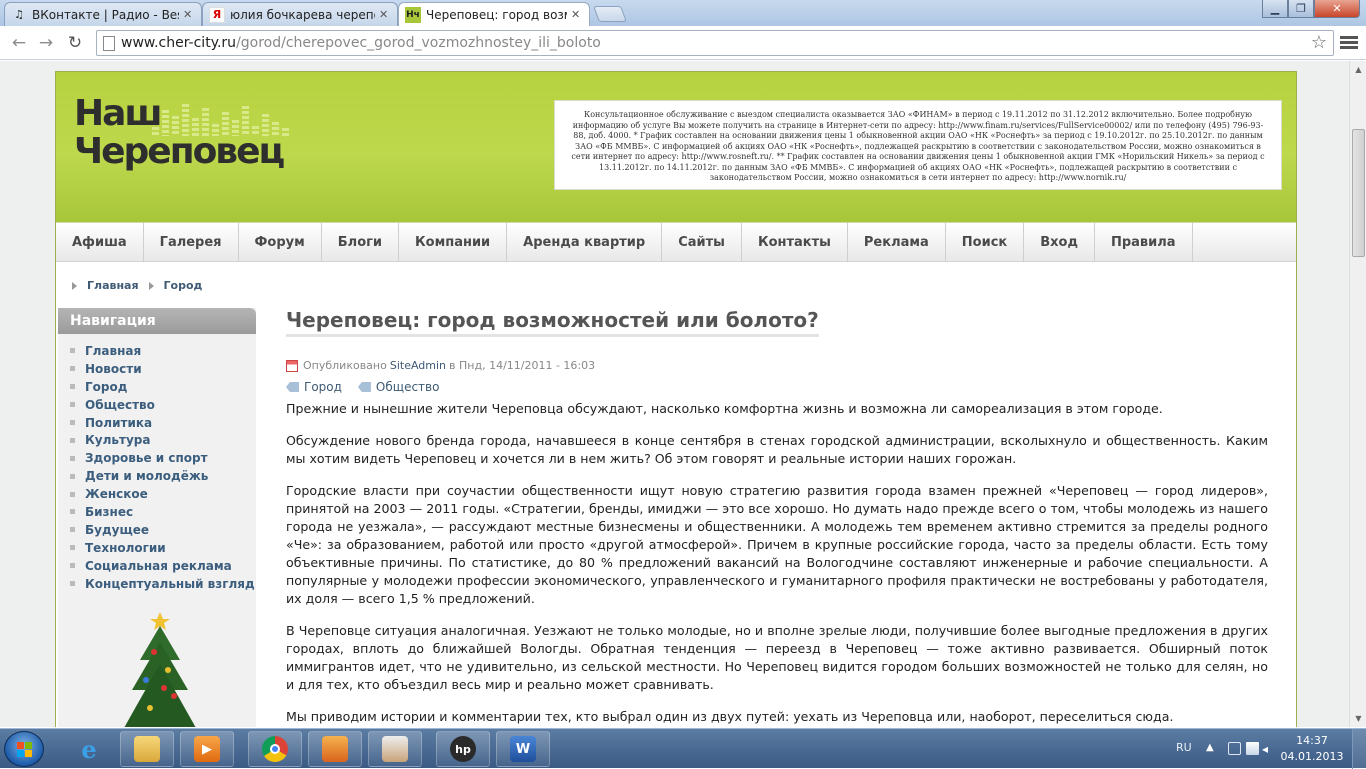 The height and width of the screenshot is (769, 1366). Describe the element at coordinates (163, 458) in the screenshot. I see `nav-item-health-sport: Здоровье и спорт` at that location.